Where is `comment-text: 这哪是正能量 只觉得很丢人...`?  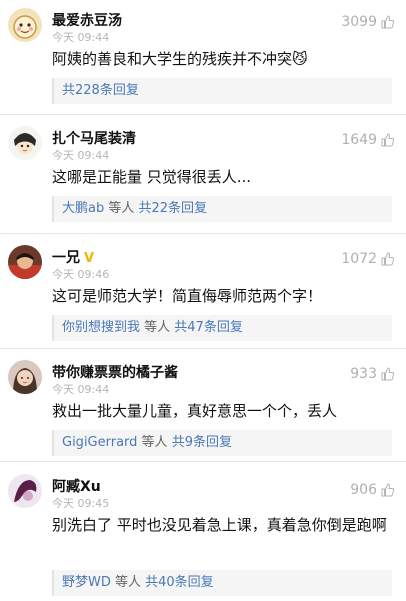
comment-text: 这哪是正能量 只觉得很丢人... is located at coordinates (152, 177).